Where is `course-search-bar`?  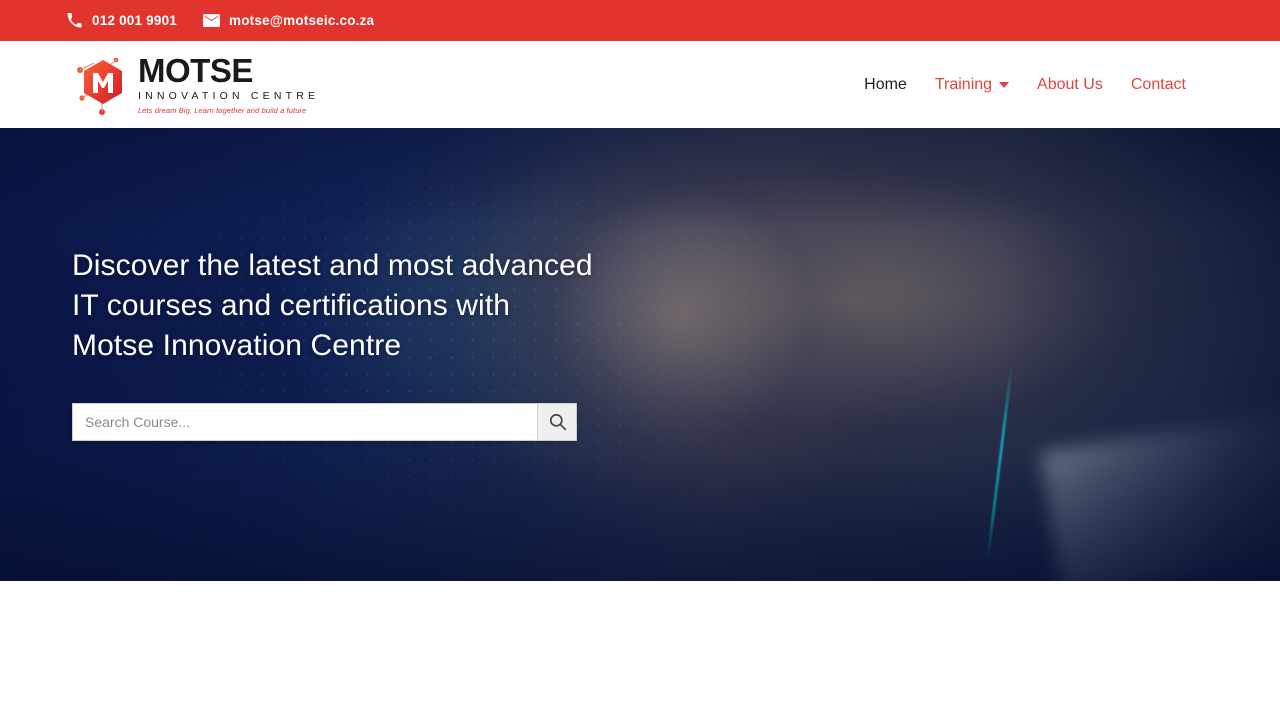
course-search-bar is located at coordinates (324, 421).